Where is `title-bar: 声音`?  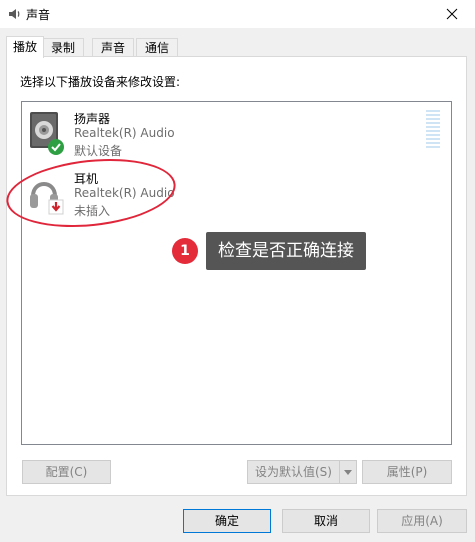
title-bar: 声音 is located at coordinates (237, 14).